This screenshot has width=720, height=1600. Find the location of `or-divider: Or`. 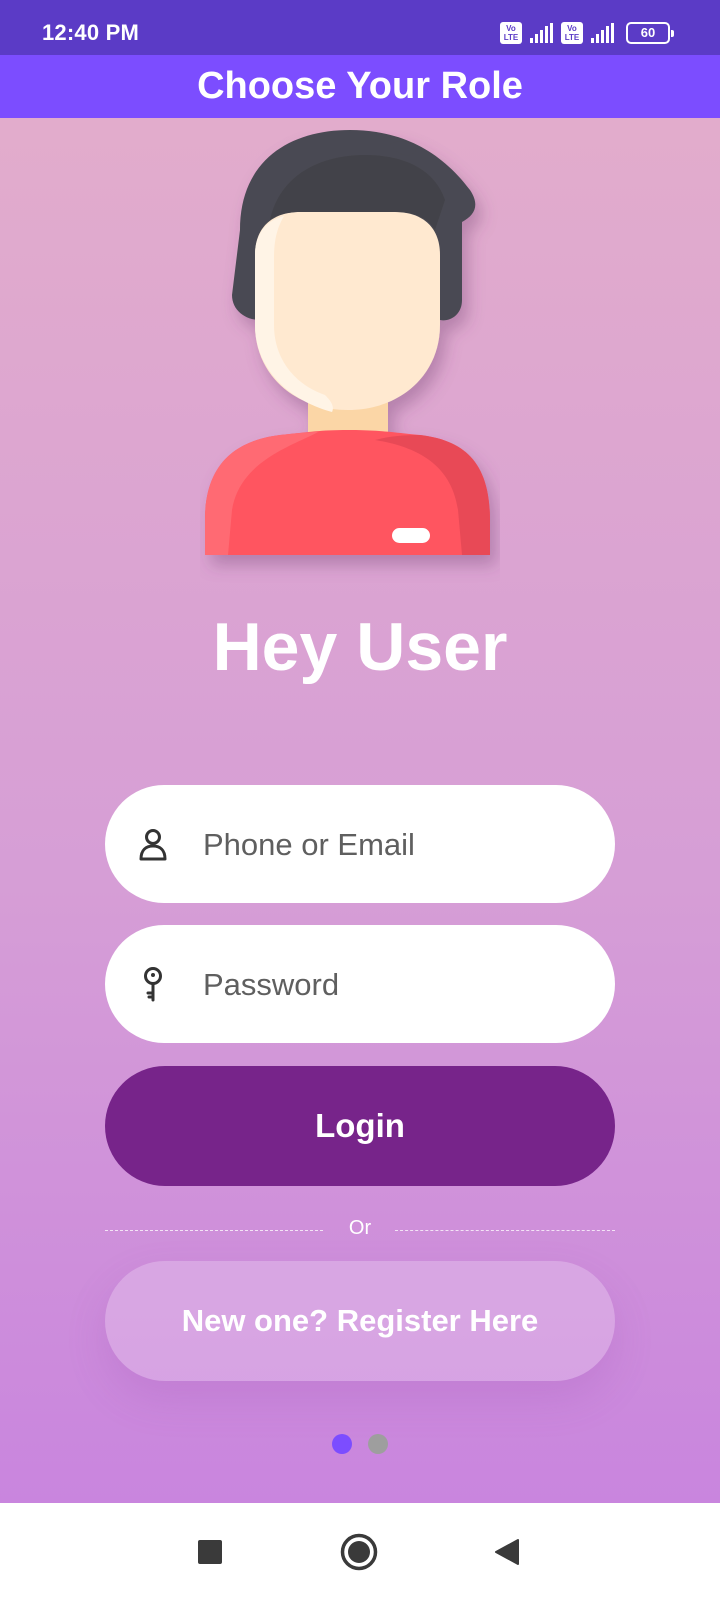

or-divider: Or is located at coordinates (360, 1230).